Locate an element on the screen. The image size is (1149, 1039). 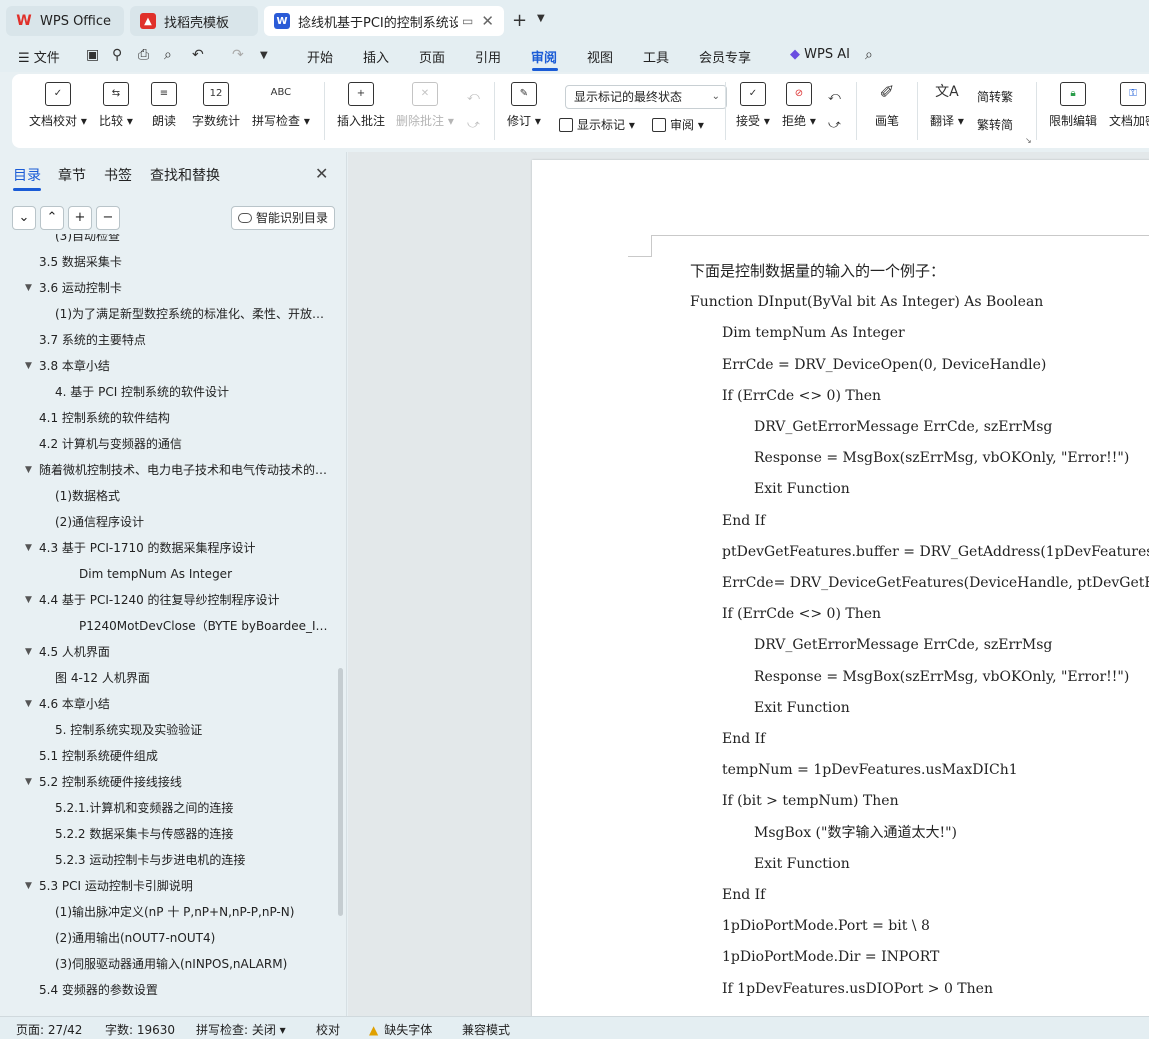
toc-item: 5.4 变频器的参数设置 is located at coordinates (185, 990).